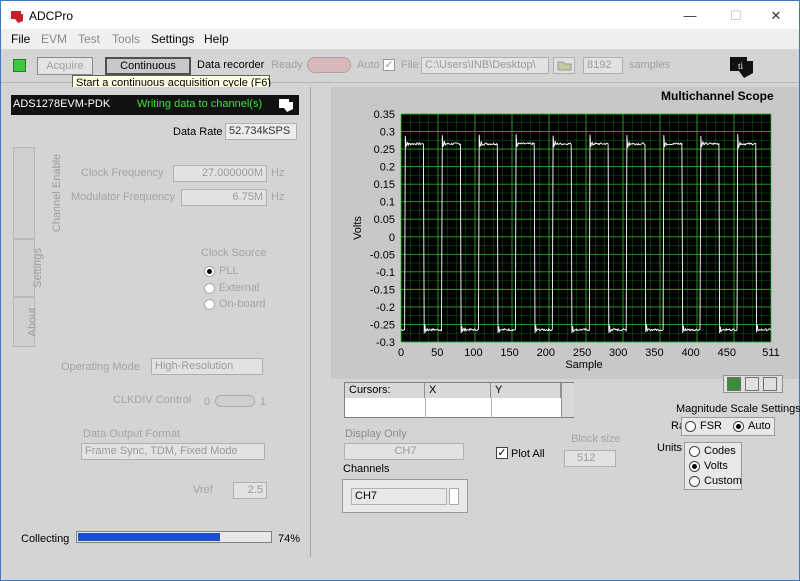 This screenshot has width=800, height=581. I want to click on x-tick-label: 300, so click(618, 353).